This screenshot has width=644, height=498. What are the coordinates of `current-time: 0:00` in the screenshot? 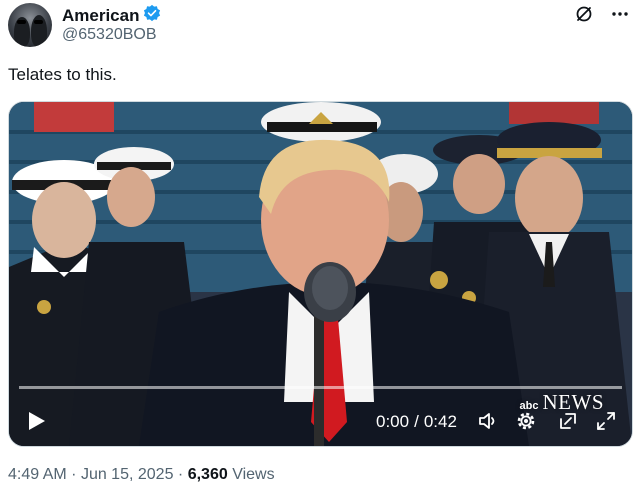 It's located at (393, 421).